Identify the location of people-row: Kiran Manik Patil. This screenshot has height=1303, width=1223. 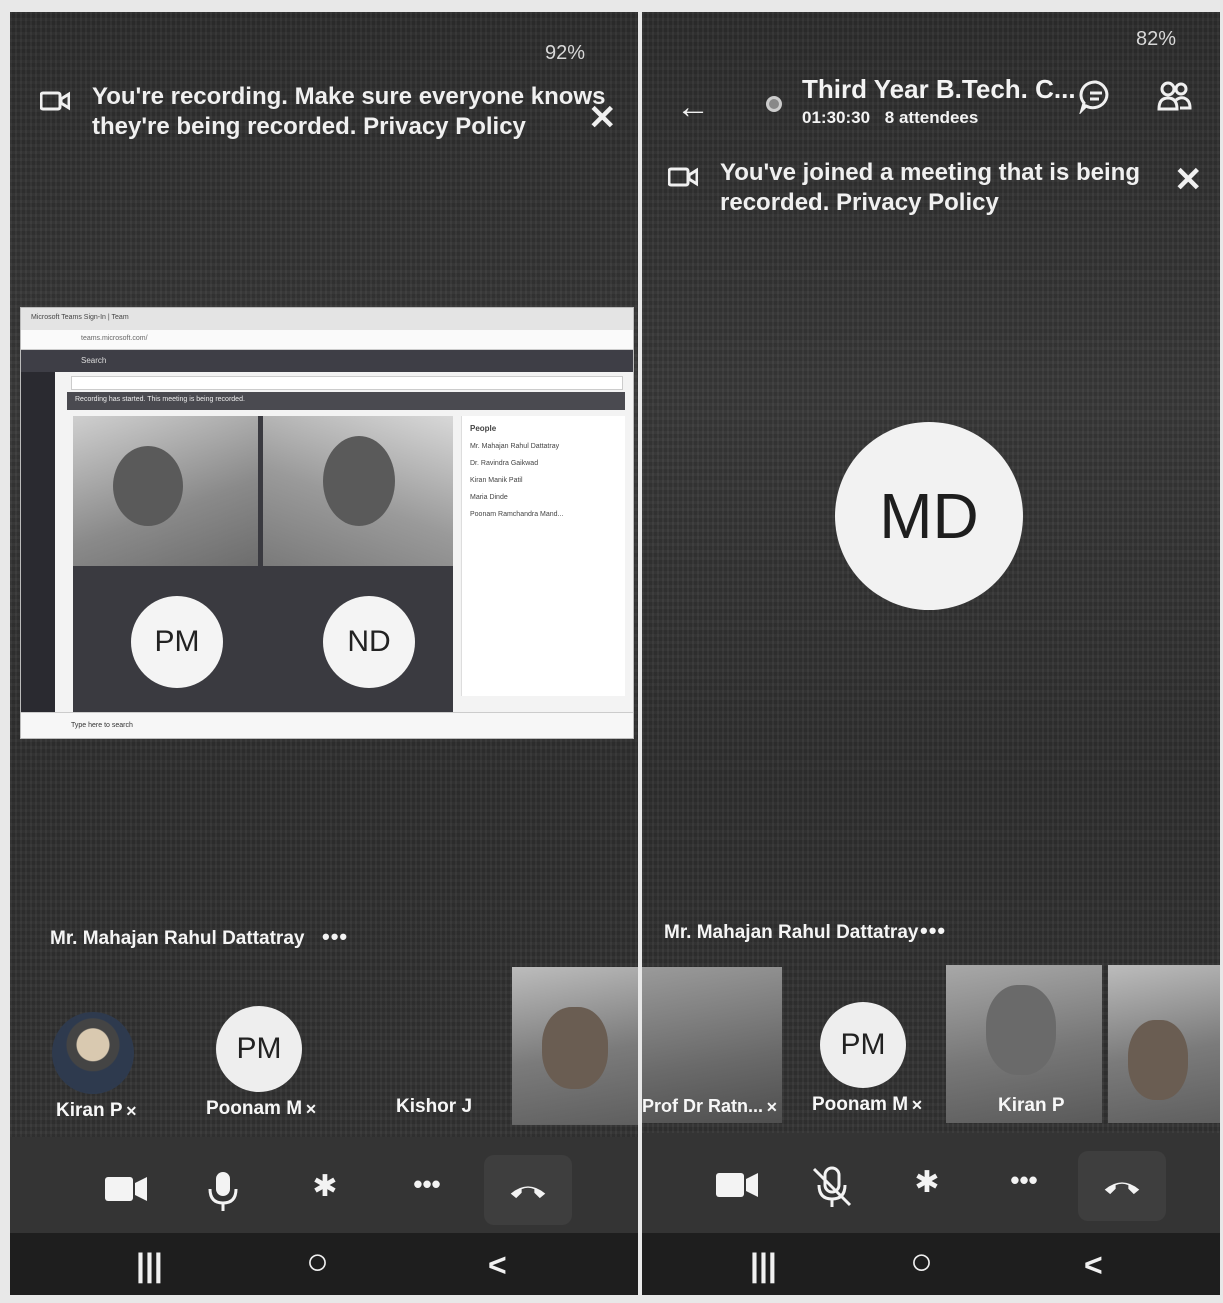
(543, 480).